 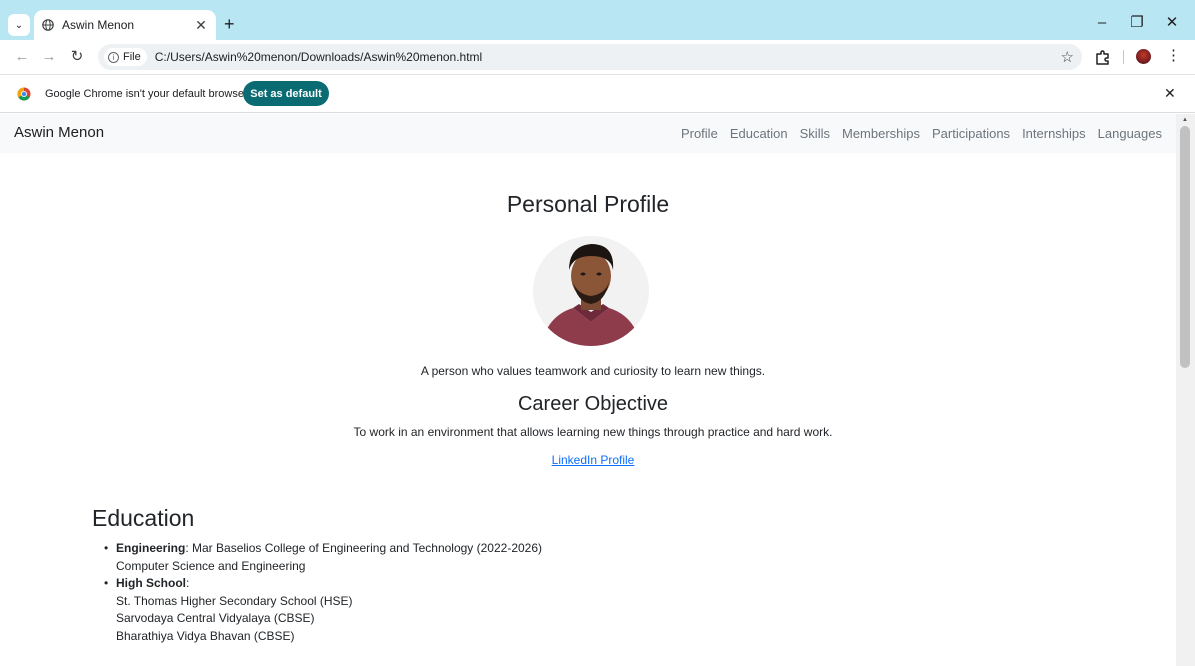 I want to click on info-icon: i, so click(x=113, y=57).